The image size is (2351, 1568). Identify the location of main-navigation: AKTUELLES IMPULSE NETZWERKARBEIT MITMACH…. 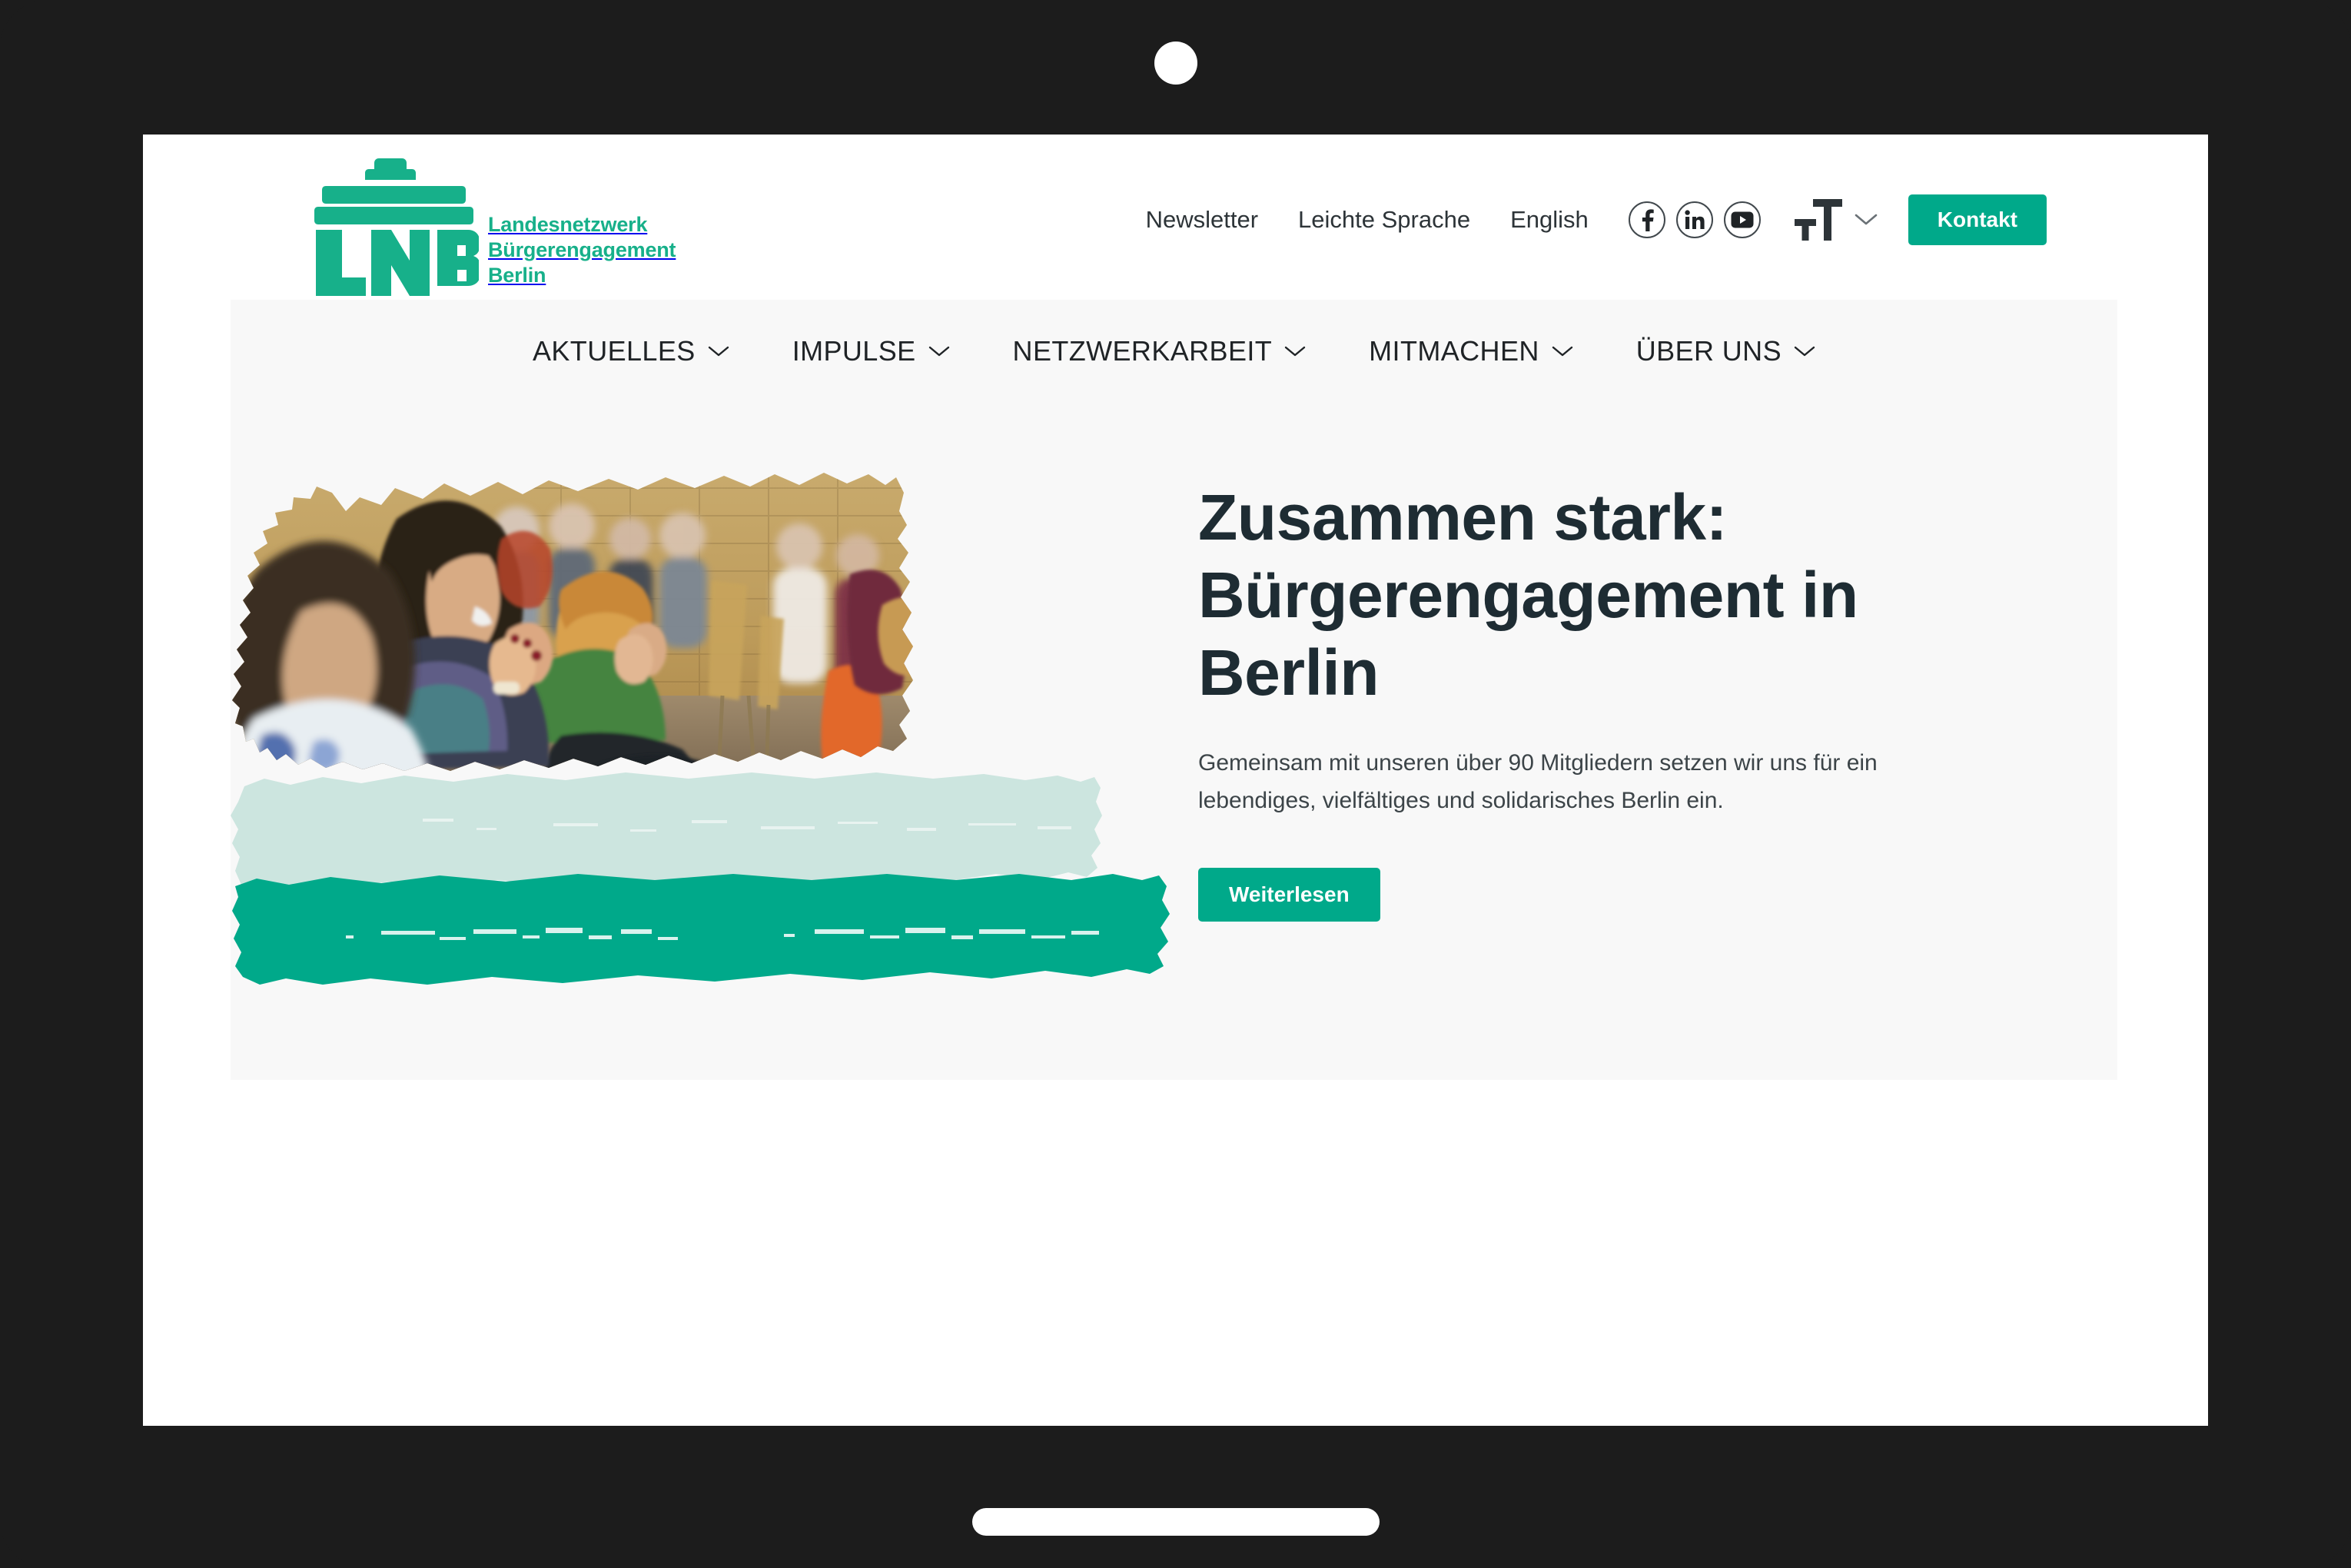
(1174, 346).